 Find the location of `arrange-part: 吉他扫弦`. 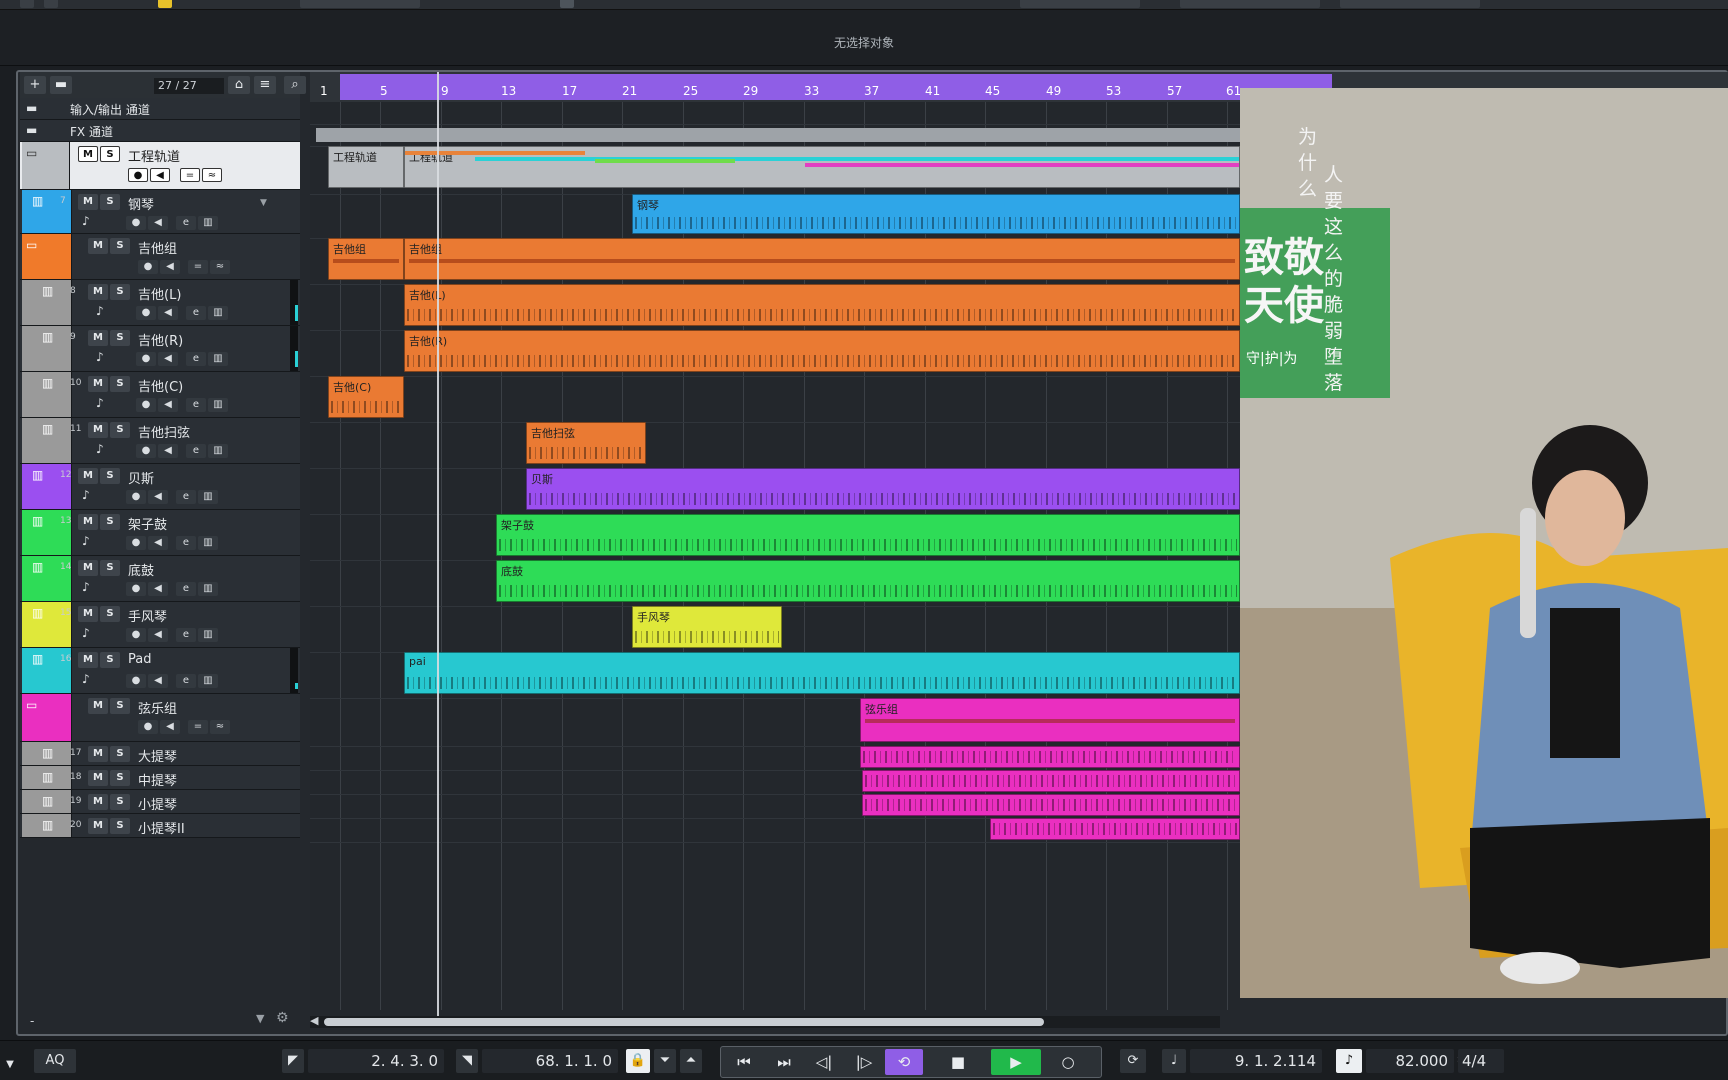

arrange-part: 吉他扫弦 is located at coordinates (586, 443).